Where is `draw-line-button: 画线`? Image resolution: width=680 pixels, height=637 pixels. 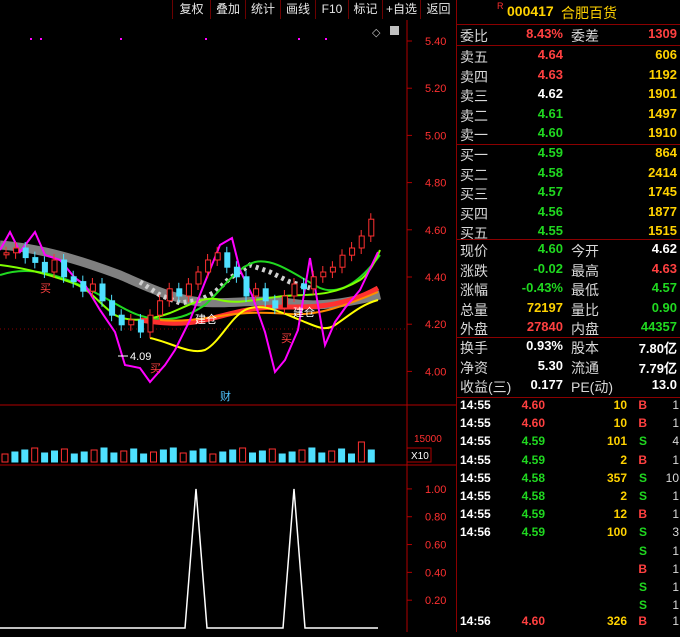
draw-line-button: 画线 is located at coordinates (297, 9).